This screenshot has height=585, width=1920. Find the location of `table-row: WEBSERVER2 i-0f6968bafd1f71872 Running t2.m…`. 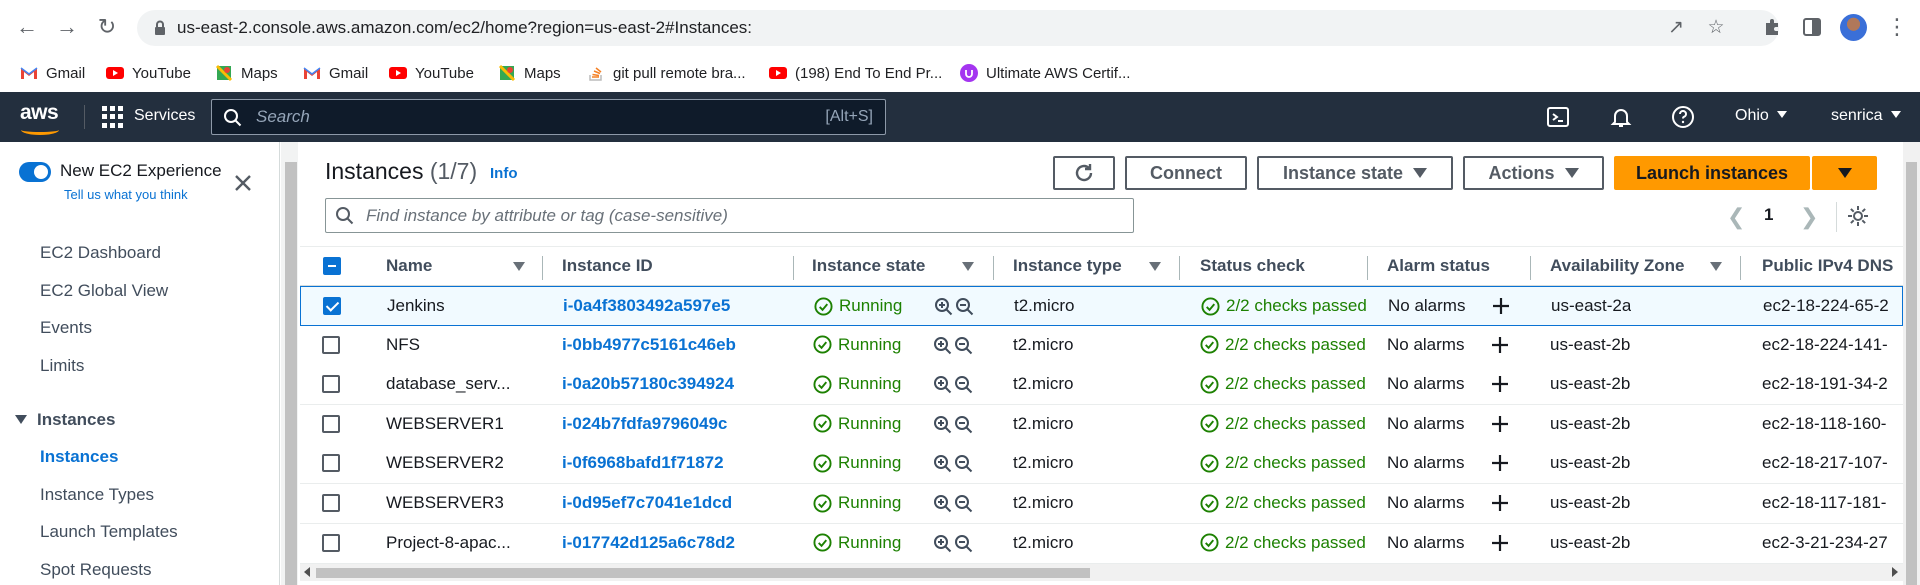

table-row: WEBSERVER2 i-0f6968bafd1f71872 Running t2.m… is located at coordinates (1101, 464).